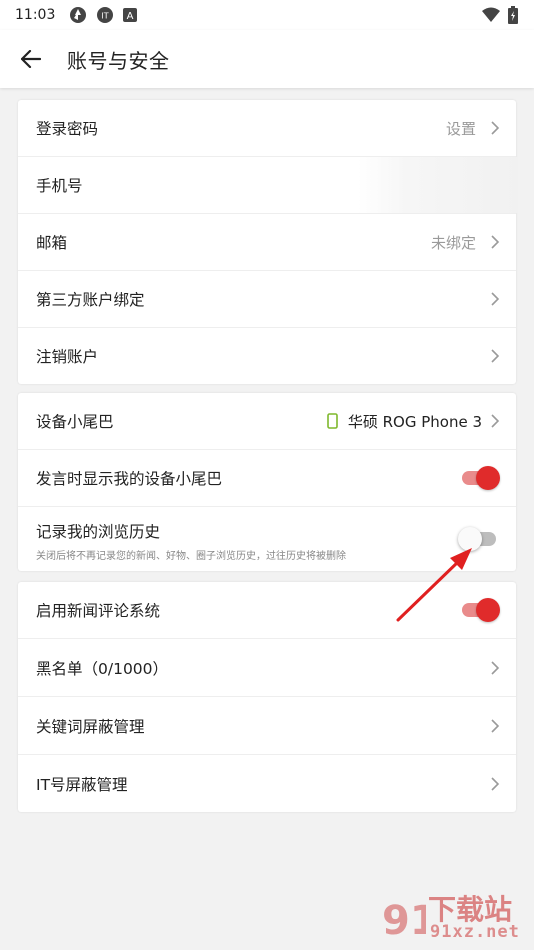 The width and height of the screenshot is (534, 950). I want to click on status-bar: 11:03 IT A, so click(267, 15).